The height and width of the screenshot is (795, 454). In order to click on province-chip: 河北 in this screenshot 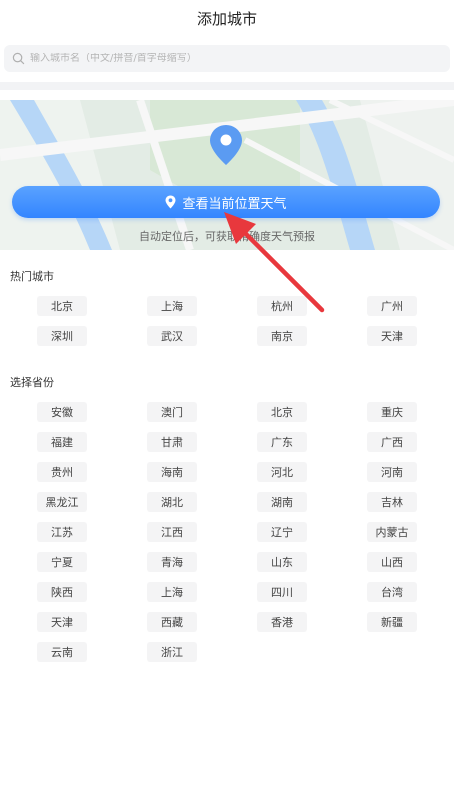, I will do `click(282, 472)`.